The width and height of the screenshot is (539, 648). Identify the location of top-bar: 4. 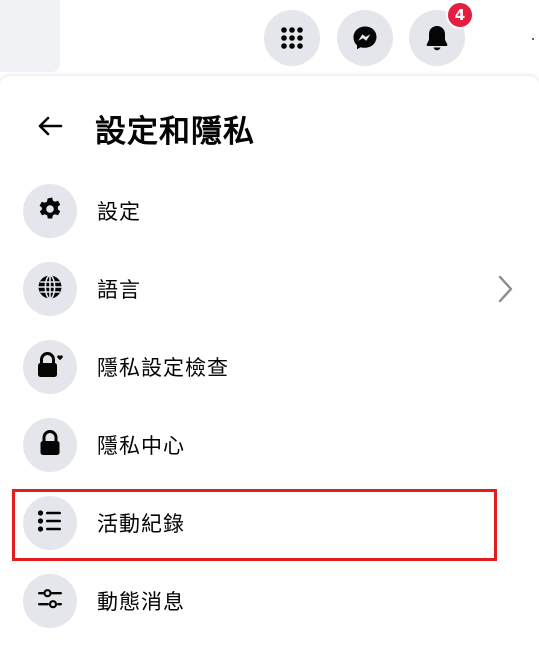
(269, 39).